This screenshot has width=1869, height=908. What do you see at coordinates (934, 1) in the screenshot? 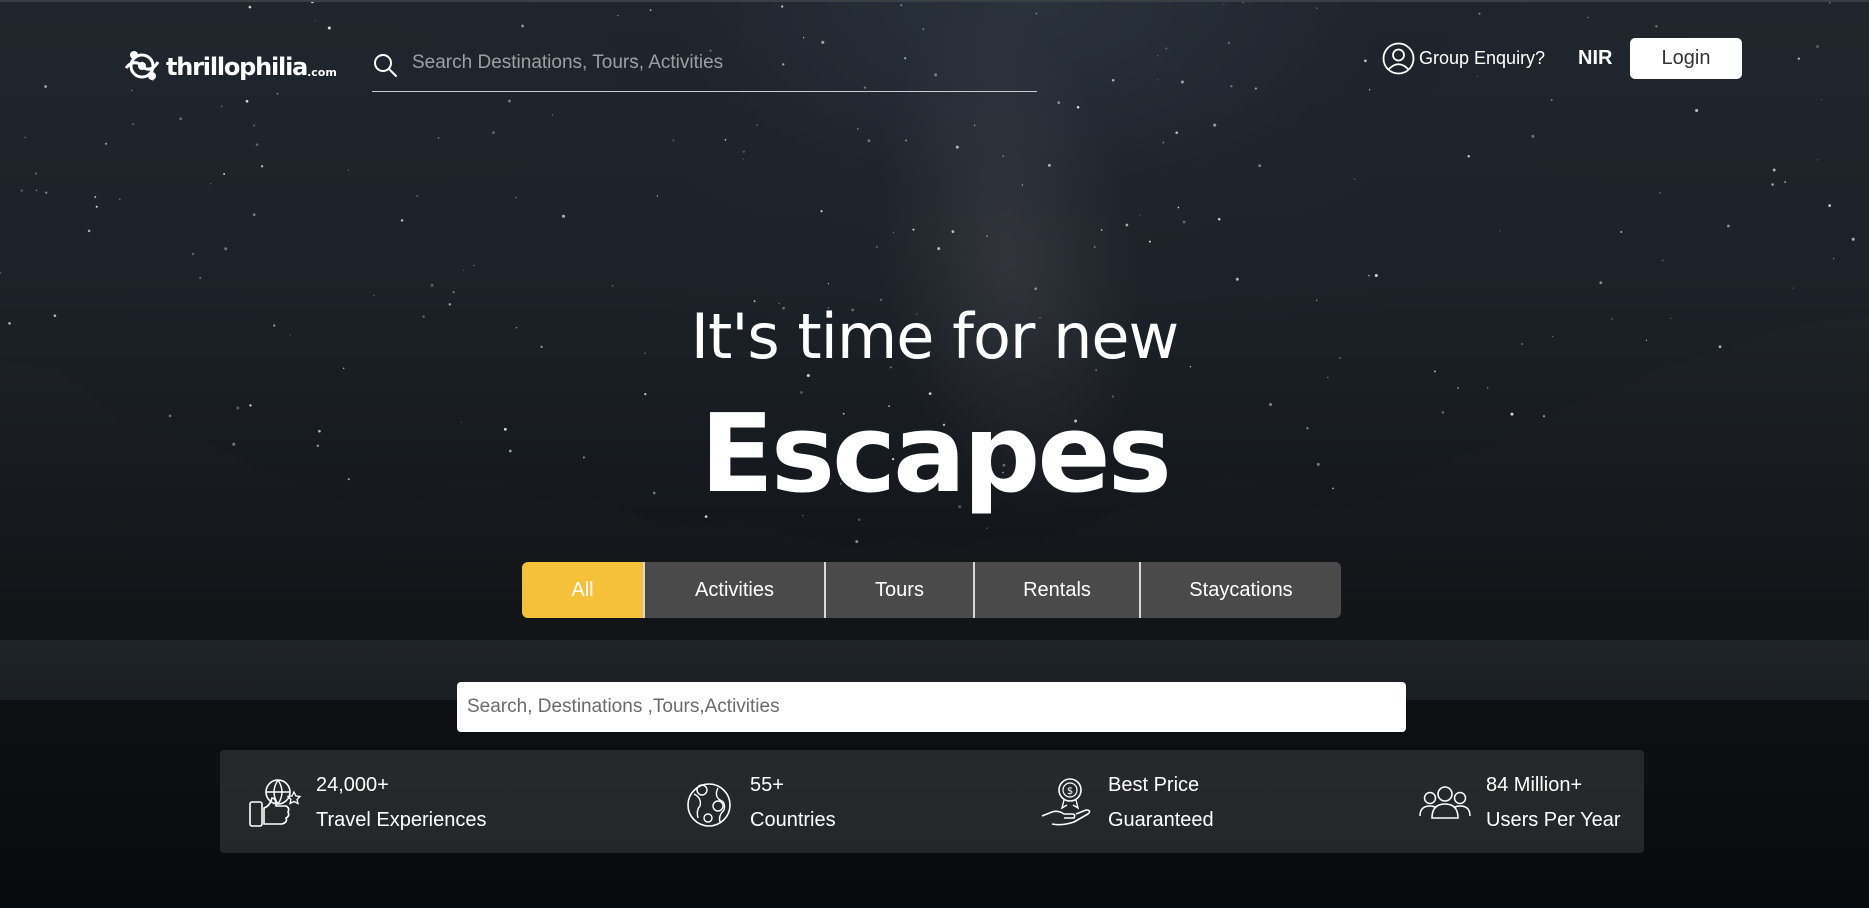
I see `top-border` at bounding box center [934, 1].